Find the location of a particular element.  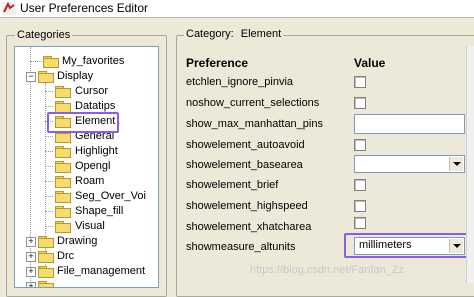

tree-item-opengl: Opengl is located at coordinates (86, 166).